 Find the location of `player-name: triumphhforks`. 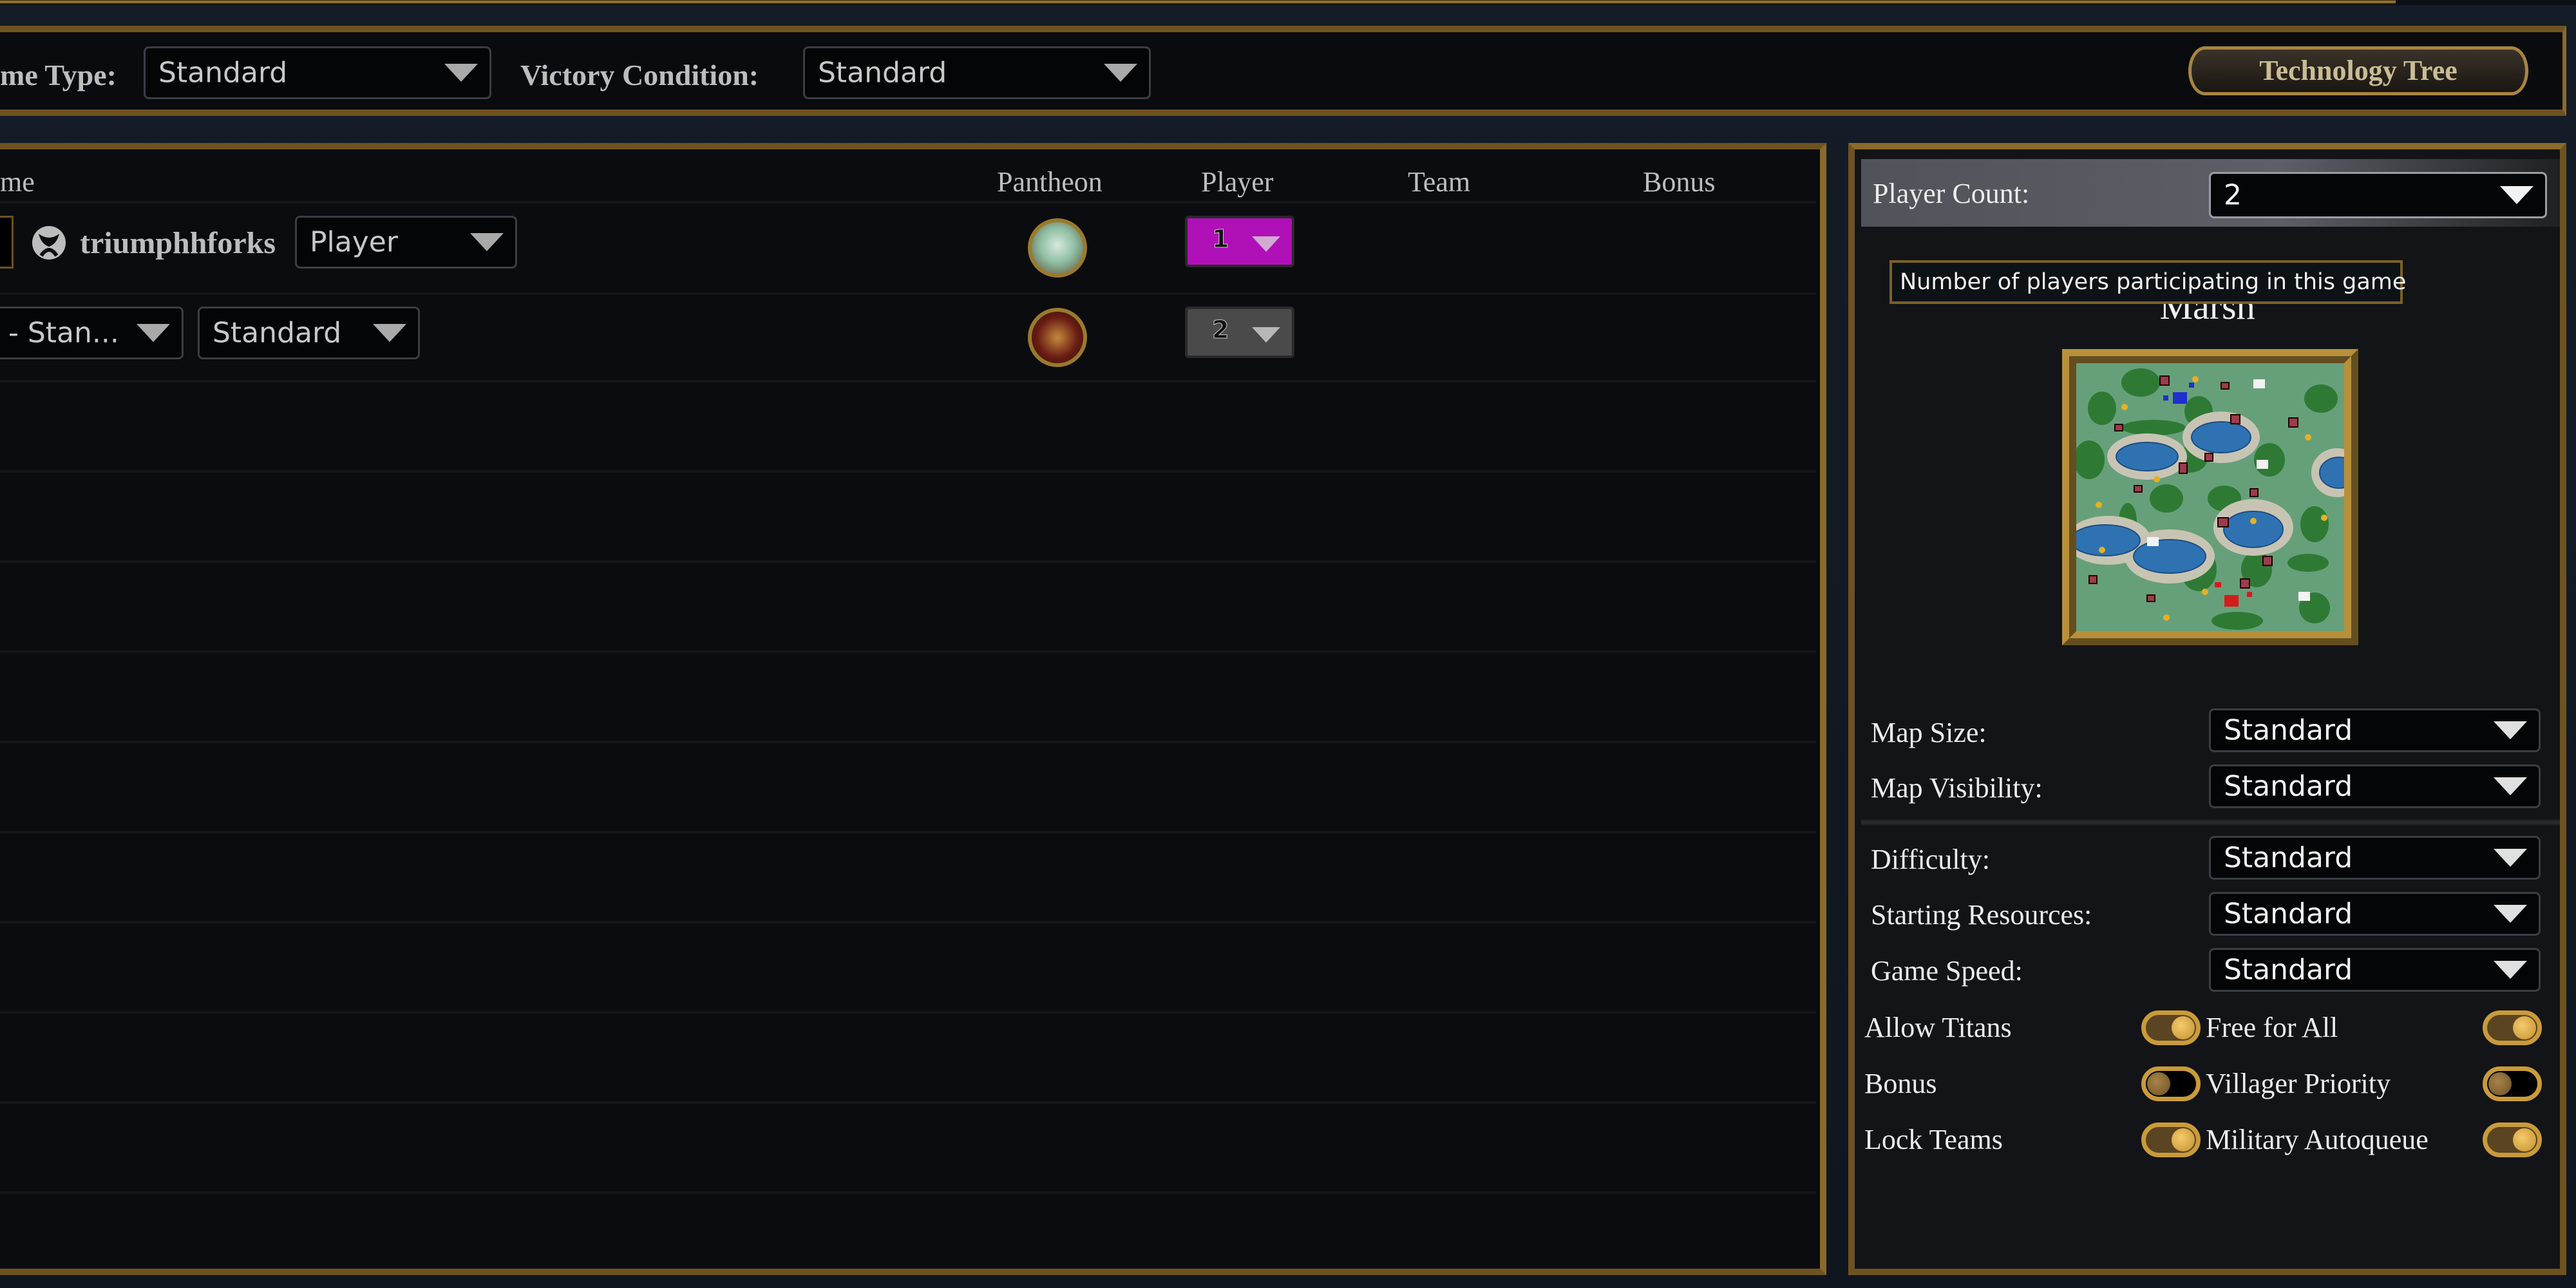

player-name: triumphhforks is located at coordinates (178, 243).